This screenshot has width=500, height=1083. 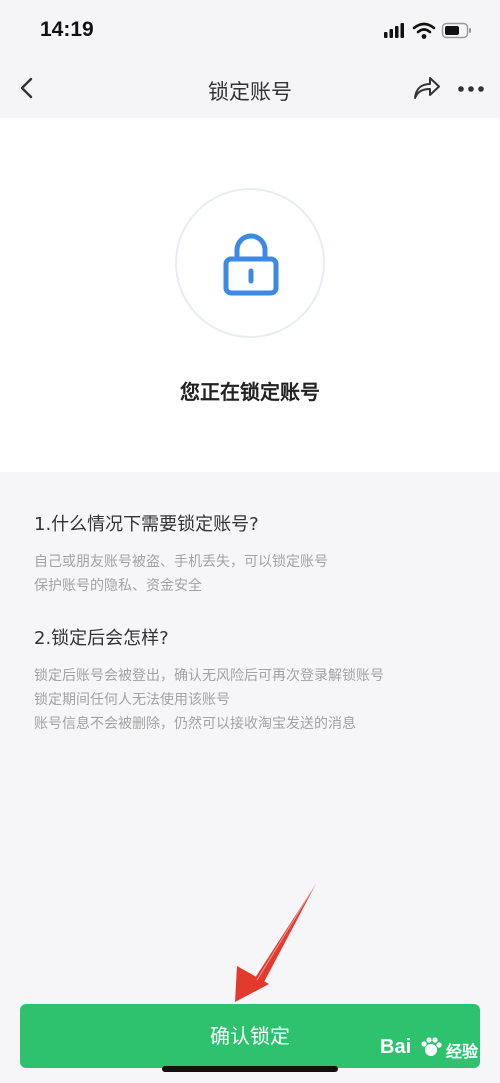 I want to click on share-icon, so click(x=427, y=88).